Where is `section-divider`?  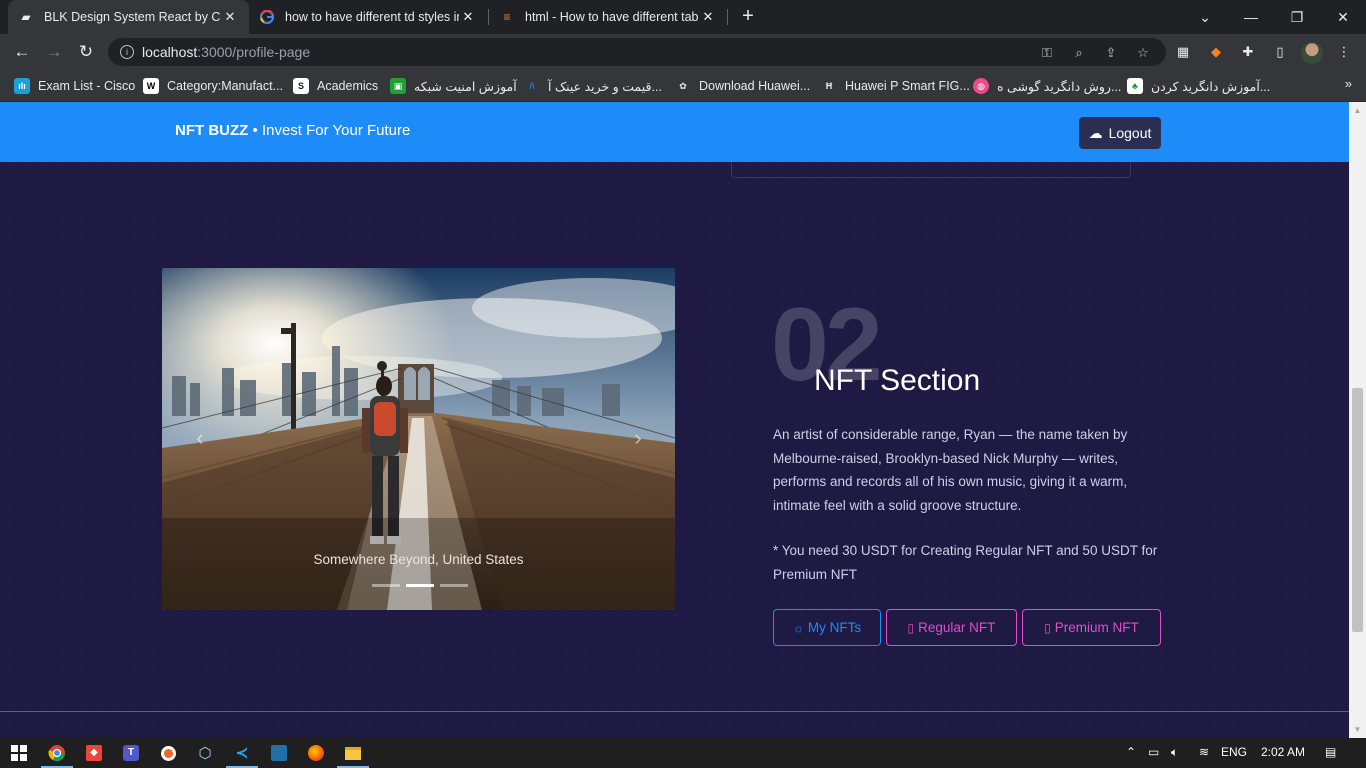 section-divider is located at coordinates (674, 711).